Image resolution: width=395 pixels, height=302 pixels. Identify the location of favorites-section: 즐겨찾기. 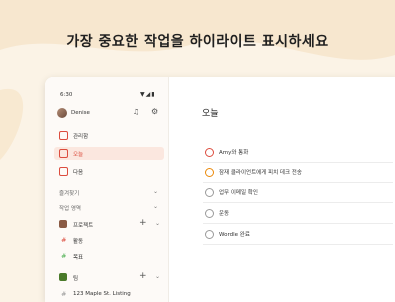
(69, 193).